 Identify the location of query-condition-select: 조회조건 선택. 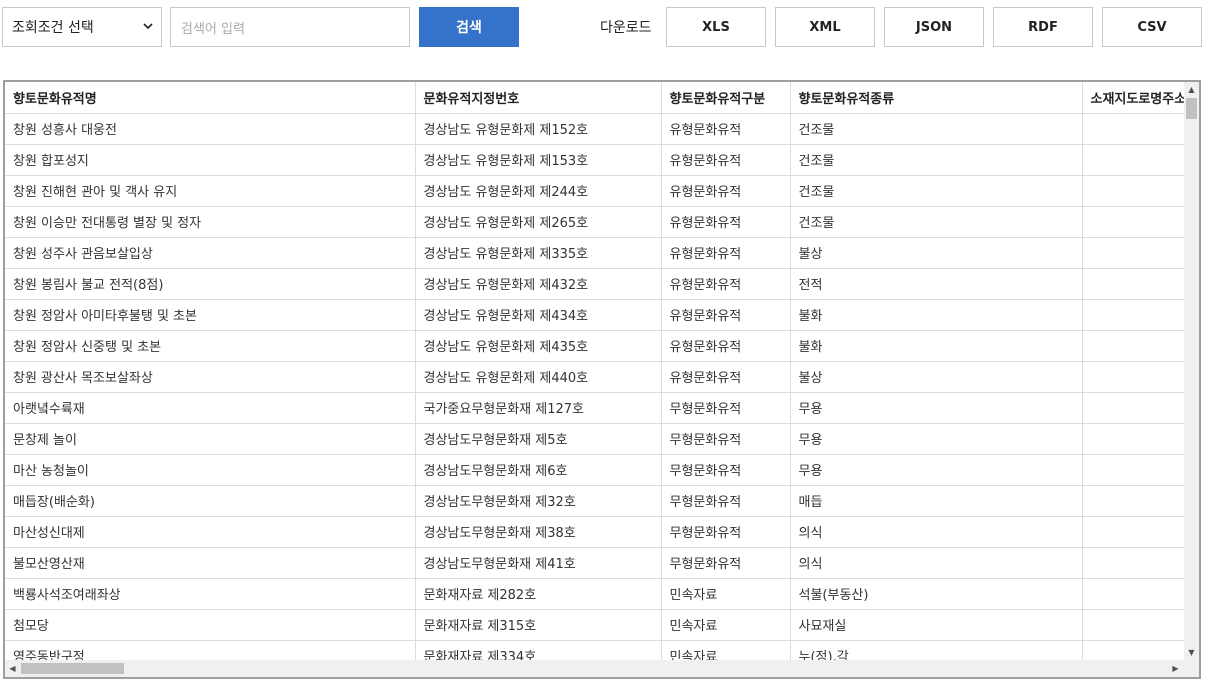
(82, 27).